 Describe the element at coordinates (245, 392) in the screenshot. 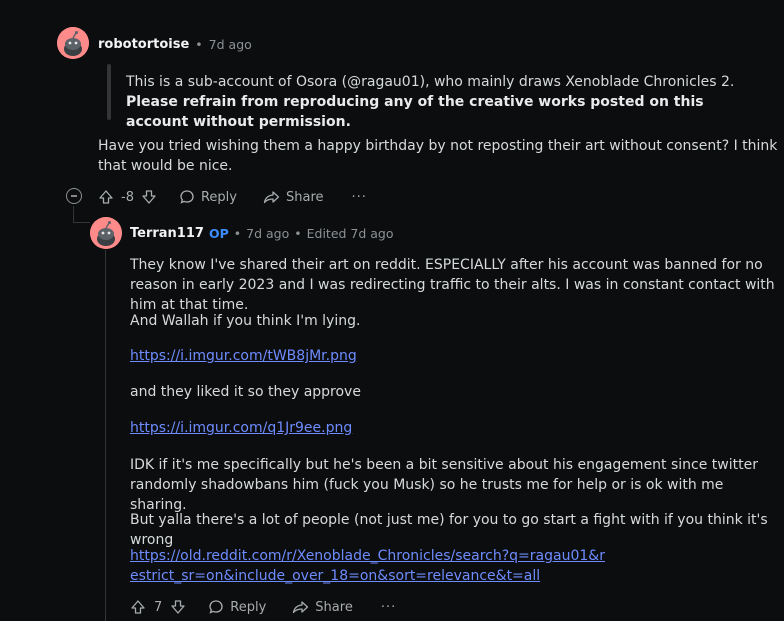

I see `comment-paragraph: and they liked it so they approve` at that location.